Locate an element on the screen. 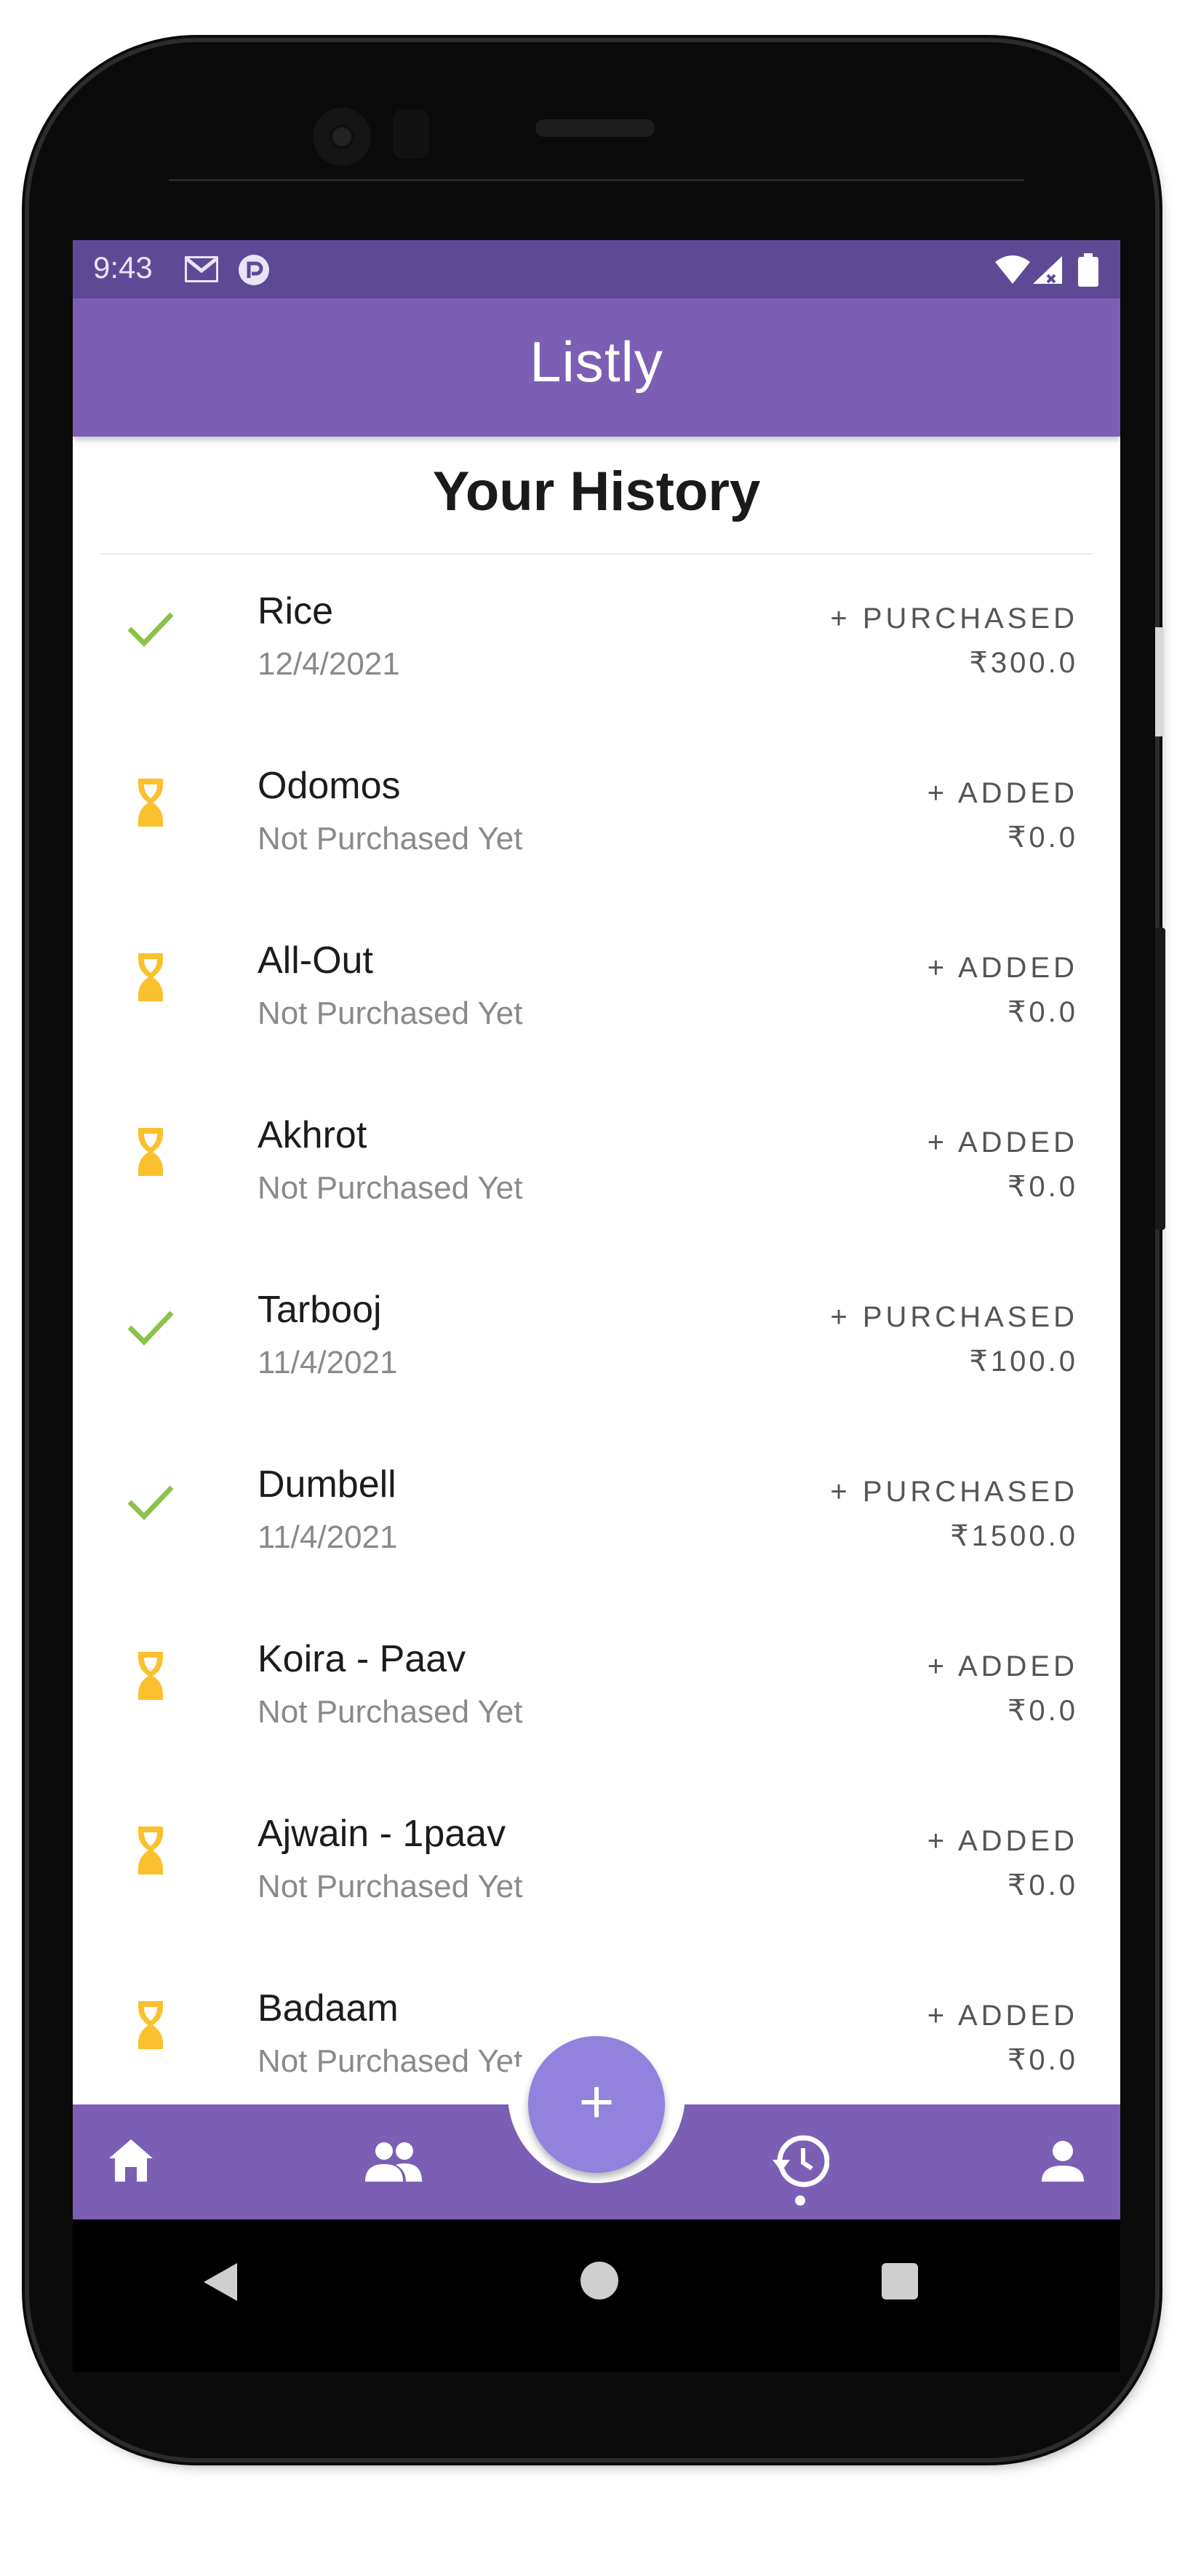 This screenshot has width=1193, height=2576. history-row: Koira - Paav Not Purchased Yet + ADDED ₹0.0 is located at coordinates (596, 1708).